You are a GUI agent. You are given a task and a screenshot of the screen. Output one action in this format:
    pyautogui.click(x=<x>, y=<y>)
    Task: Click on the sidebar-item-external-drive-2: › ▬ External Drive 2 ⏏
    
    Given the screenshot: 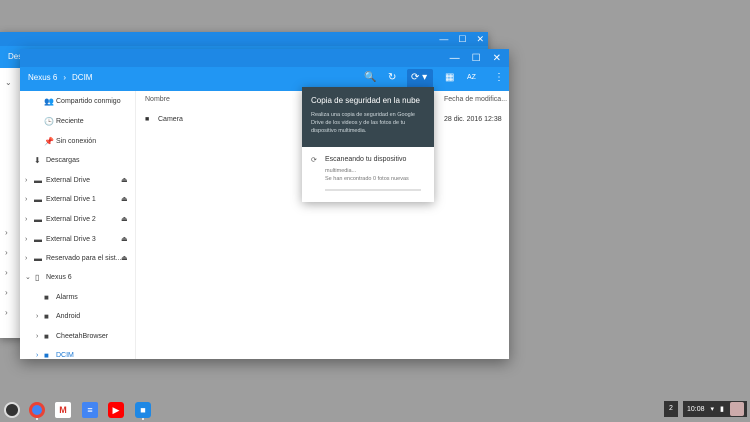 What is the action you would take?
    pyautogui.click(x=78, y=219)
    